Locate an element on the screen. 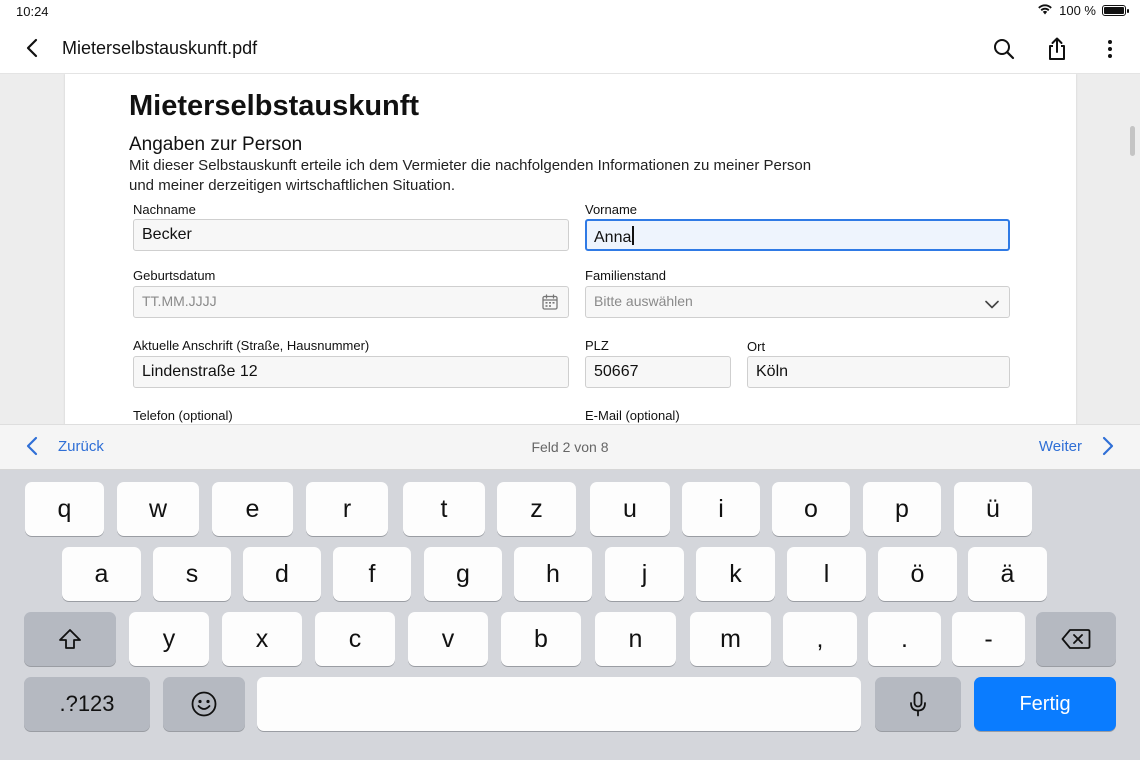 Image resolution: width=1140 pixels, height=760 pixels. chevron-left-icon is located at coordinates (32, 48).